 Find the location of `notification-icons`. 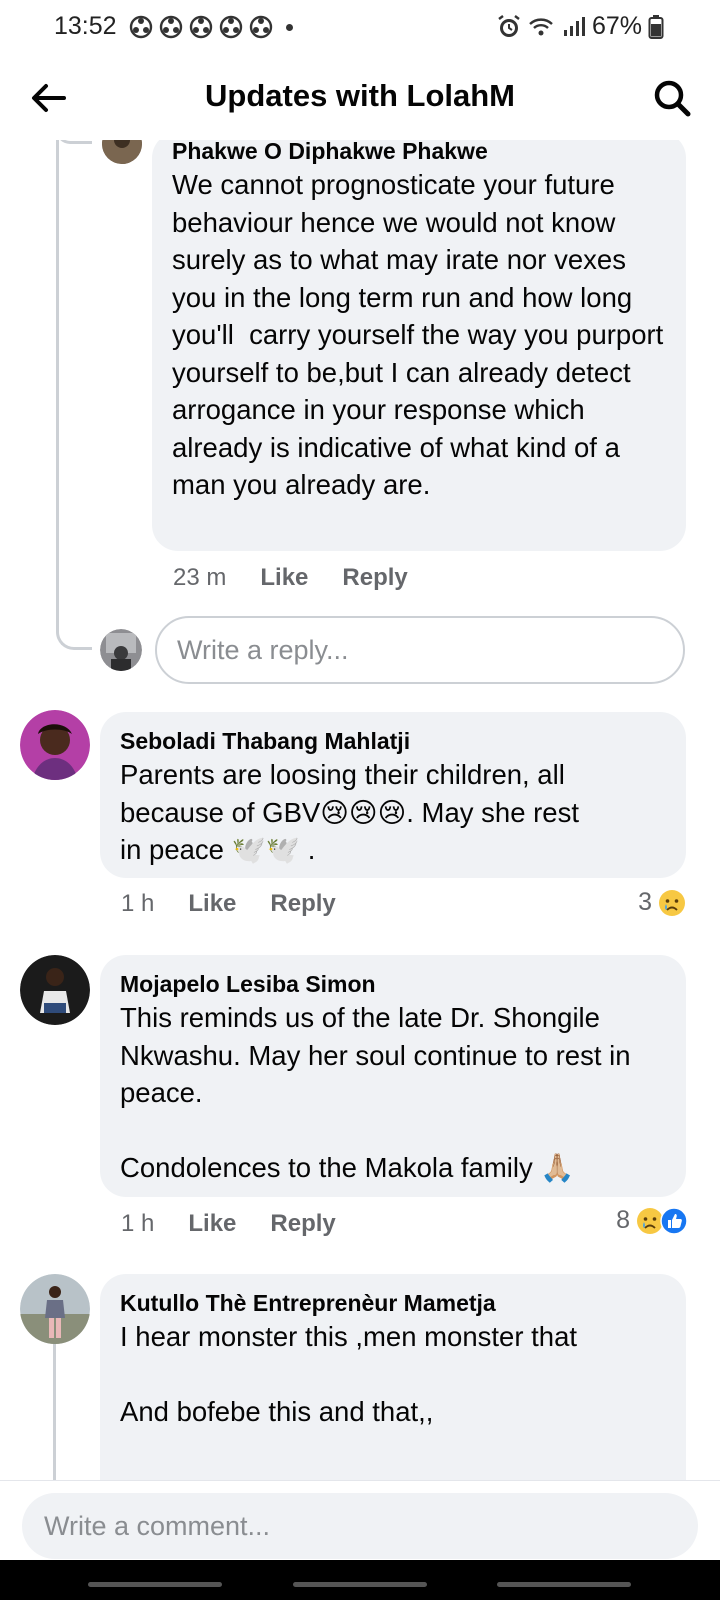

notification-icons is located at coordinates (210, 27).